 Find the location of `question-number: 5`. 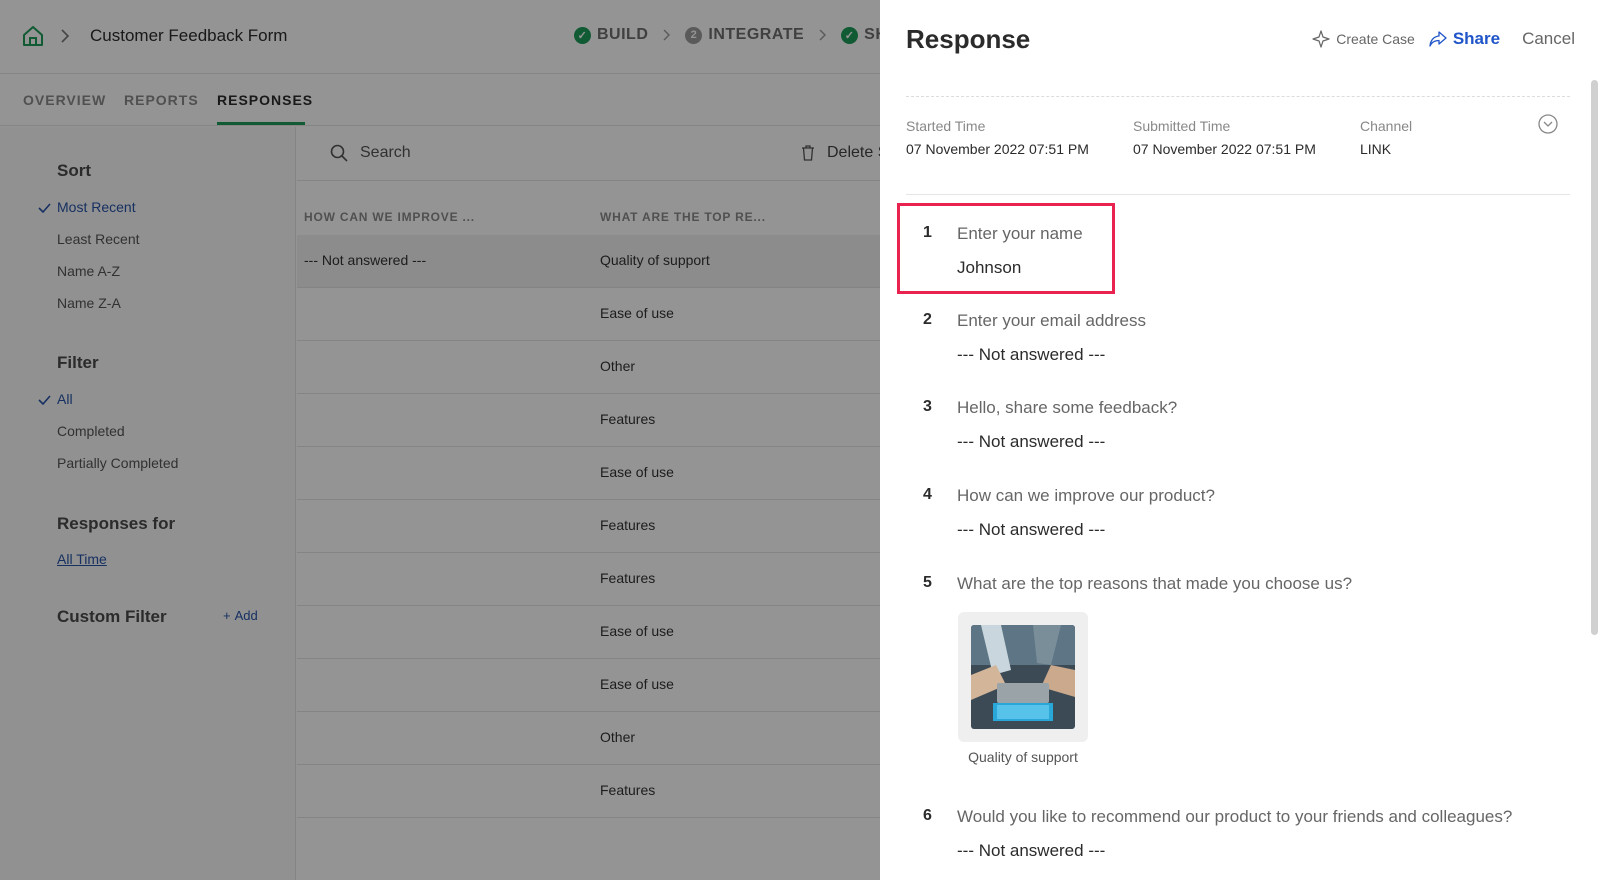

question-number: 5 is located at coordinates (927, 582).